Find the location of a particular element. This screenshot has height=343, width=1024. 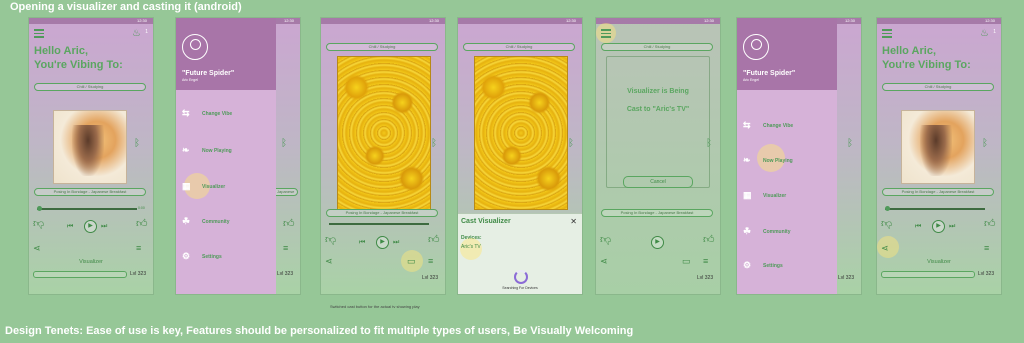

cancel-button: Cancel is located at coordinates (658, 182).